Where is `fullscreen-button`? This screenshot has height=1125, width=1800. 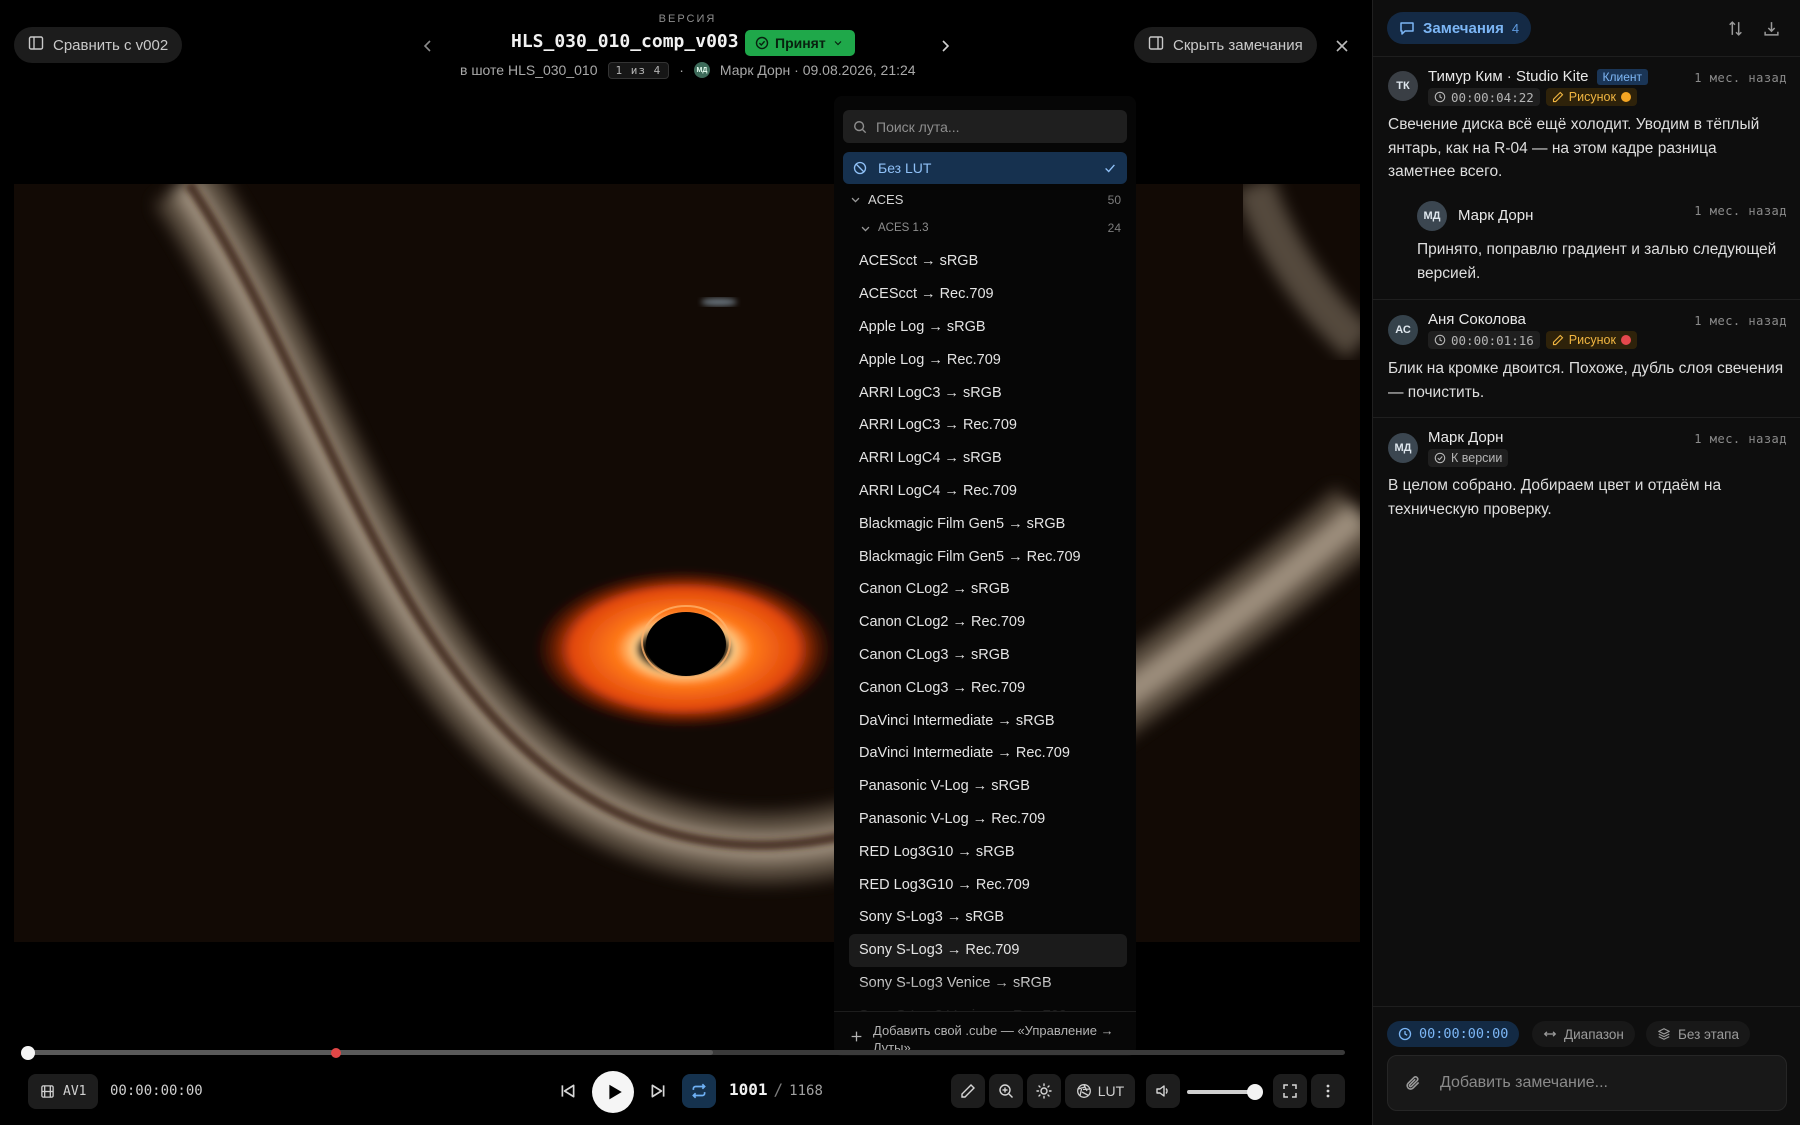 fullscreen-button is located at coordinates (1290, 1091).